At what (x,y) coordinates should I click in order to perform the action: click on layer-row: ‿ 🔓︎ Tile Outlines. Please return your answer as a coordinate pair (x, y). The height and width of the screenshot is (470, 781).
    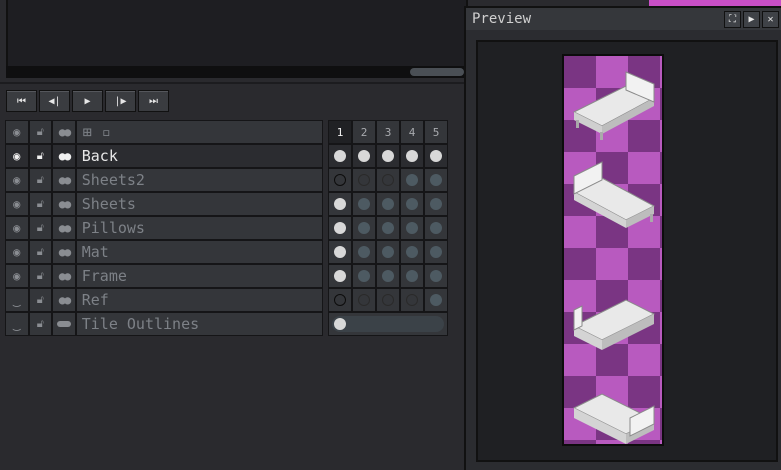
    Looking at the image, I should click on (226, 324).